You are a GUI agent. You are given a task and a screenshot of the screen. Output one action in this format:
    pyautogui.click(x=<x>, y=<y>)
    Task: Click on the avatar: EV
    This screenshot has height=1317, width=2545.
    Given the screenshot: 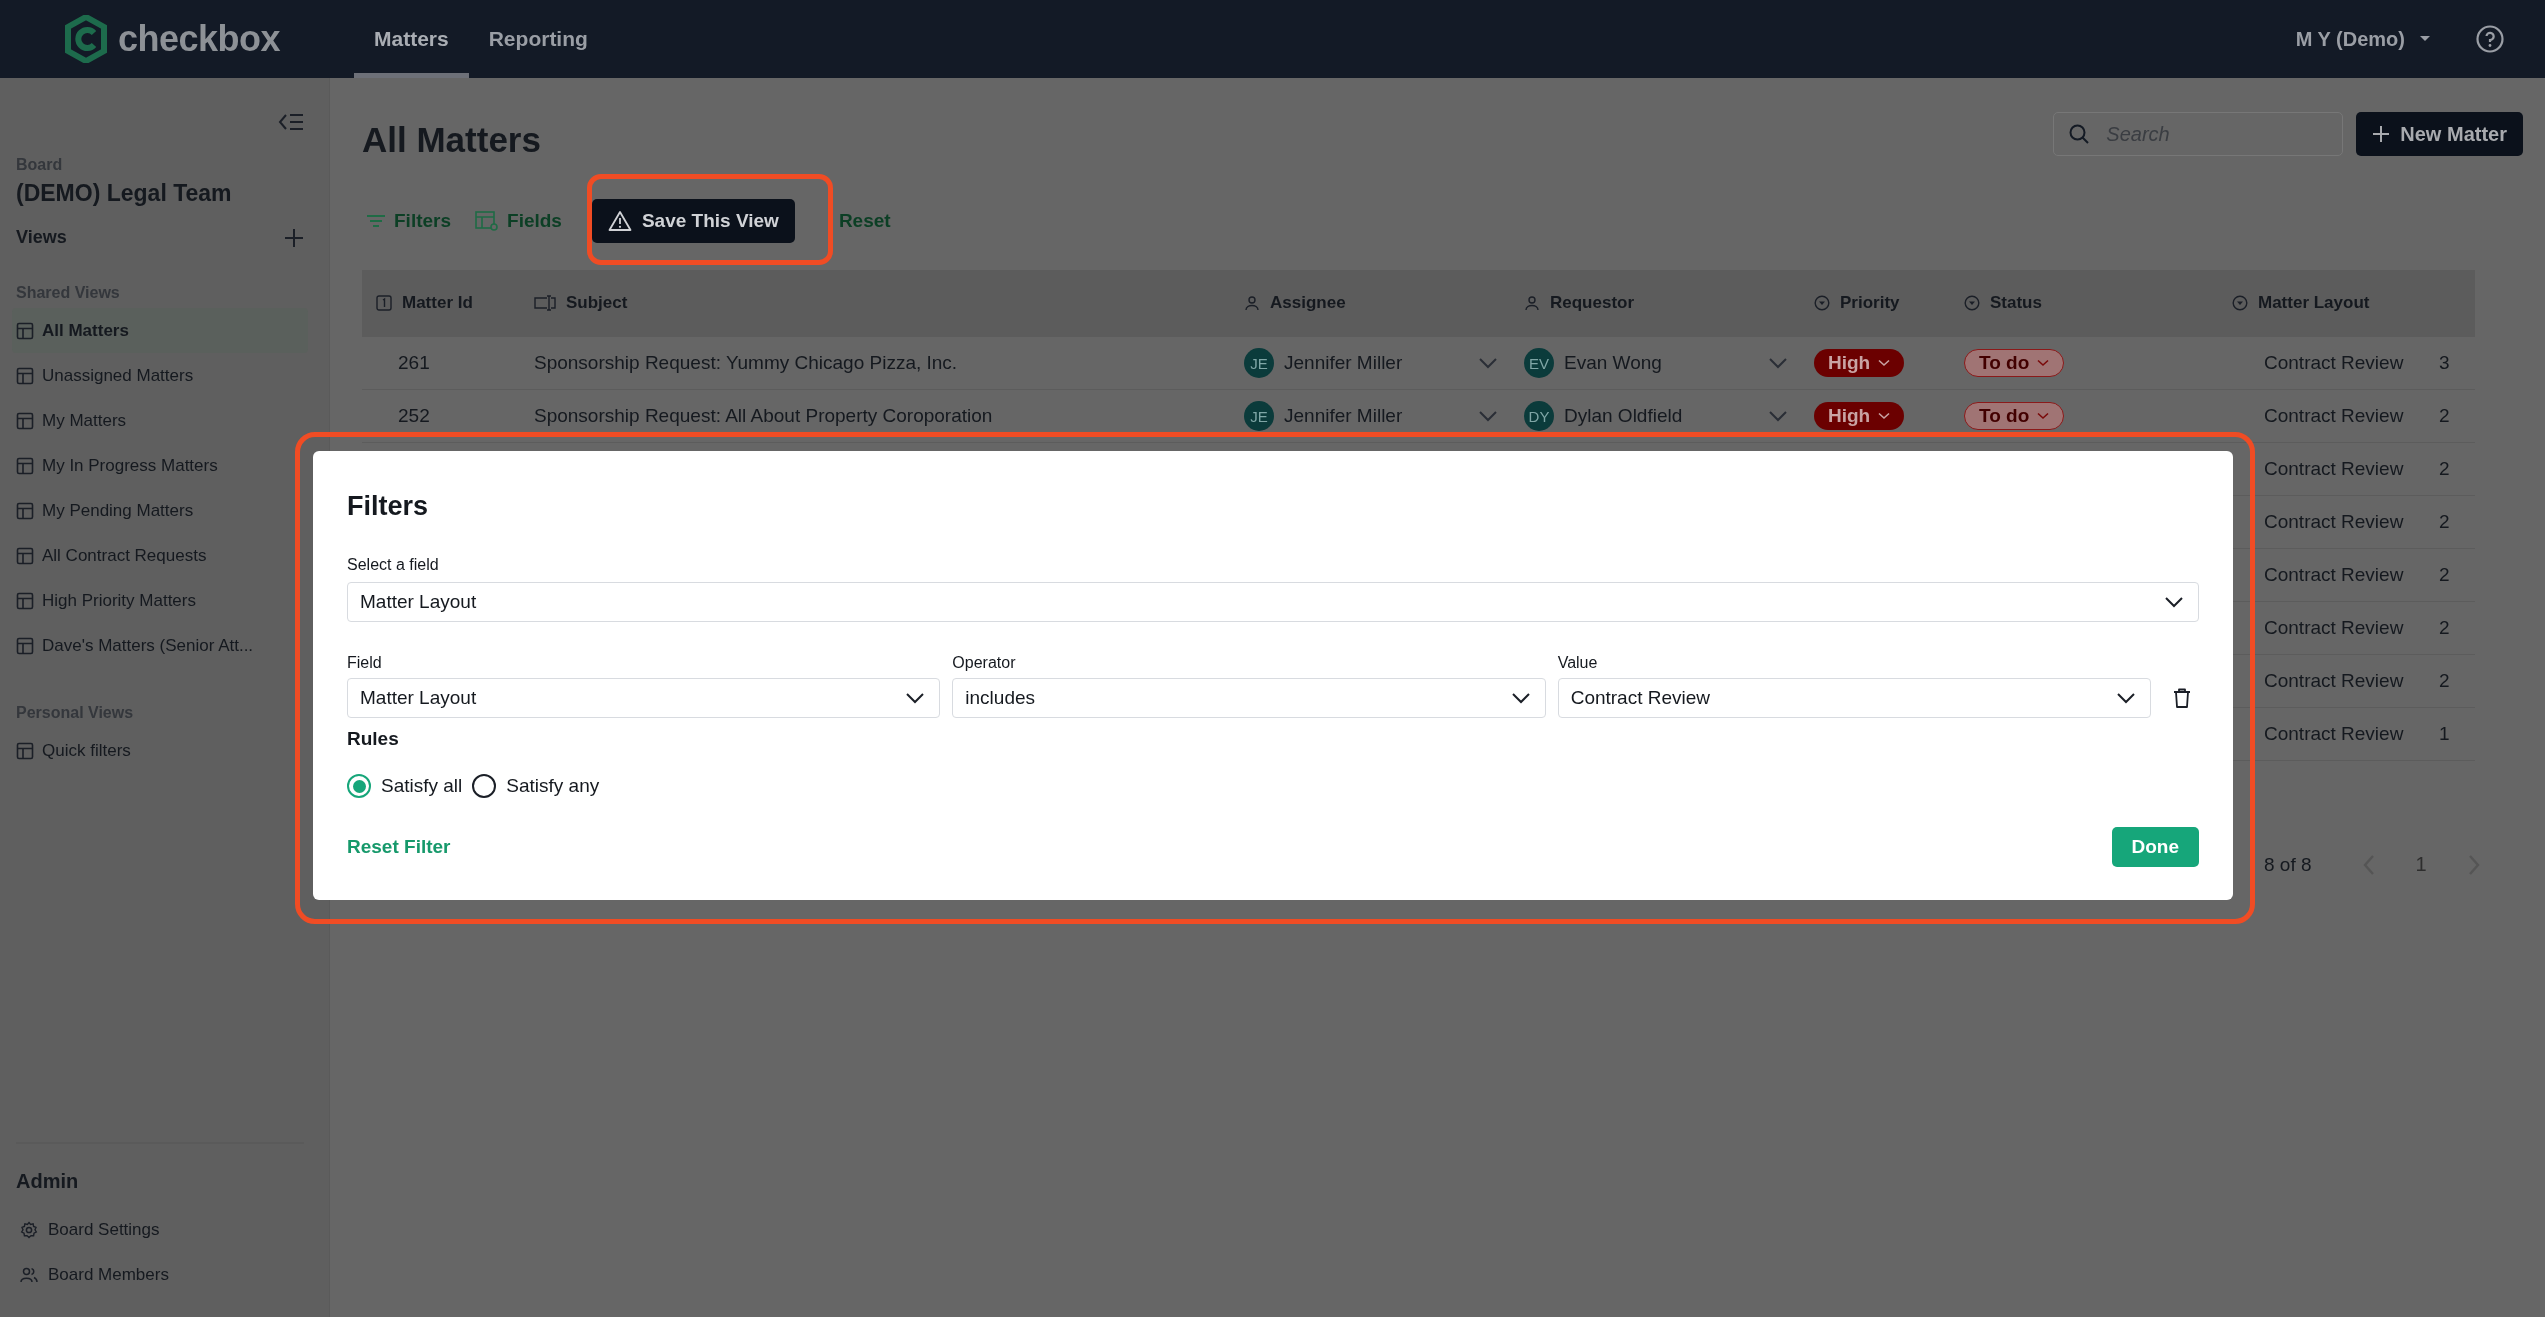 What is the action you would take?
    pyautogui.click(x=1539, y=363)
    